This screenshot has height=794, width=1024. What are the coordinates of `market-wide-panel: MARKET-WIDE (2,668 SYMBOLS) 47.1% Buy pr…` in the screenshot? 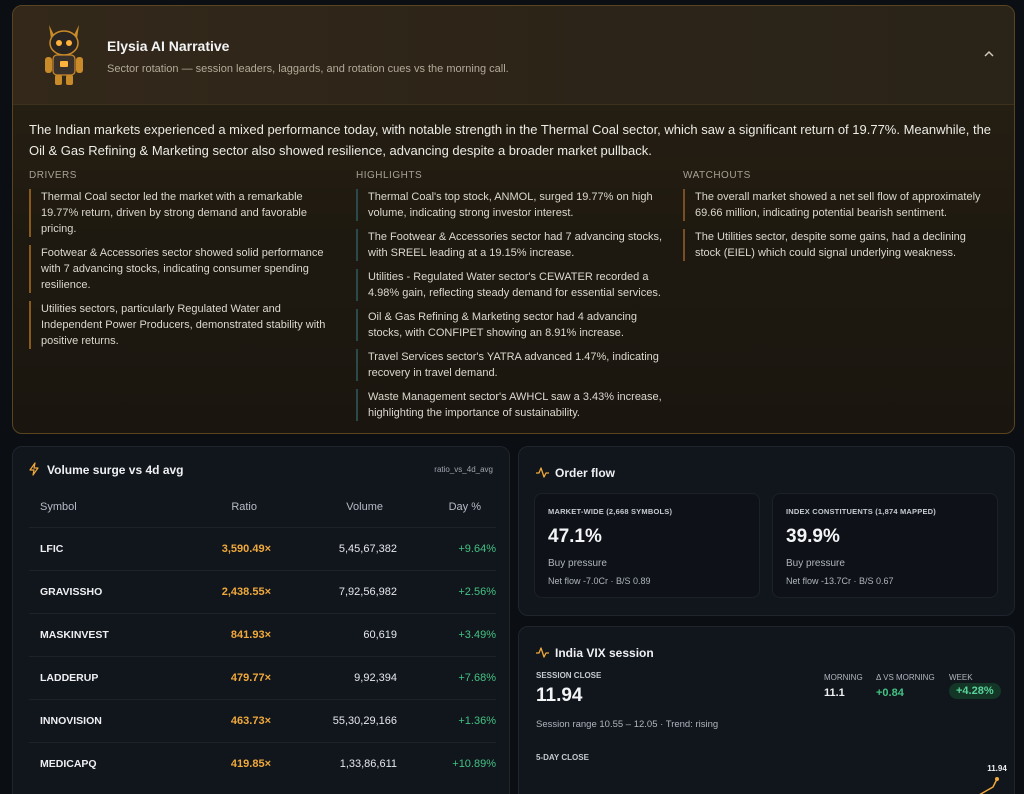 It's located at (647, 545).